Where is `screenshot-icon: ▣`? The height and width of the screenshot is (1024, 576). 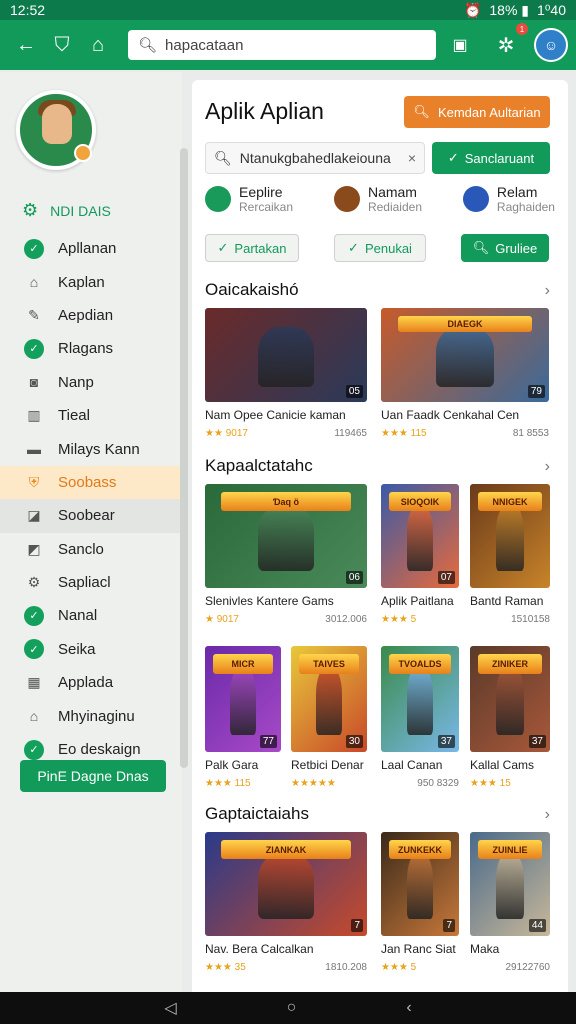 screenshot-icon: ▣ is located at coordinates (460, 45).